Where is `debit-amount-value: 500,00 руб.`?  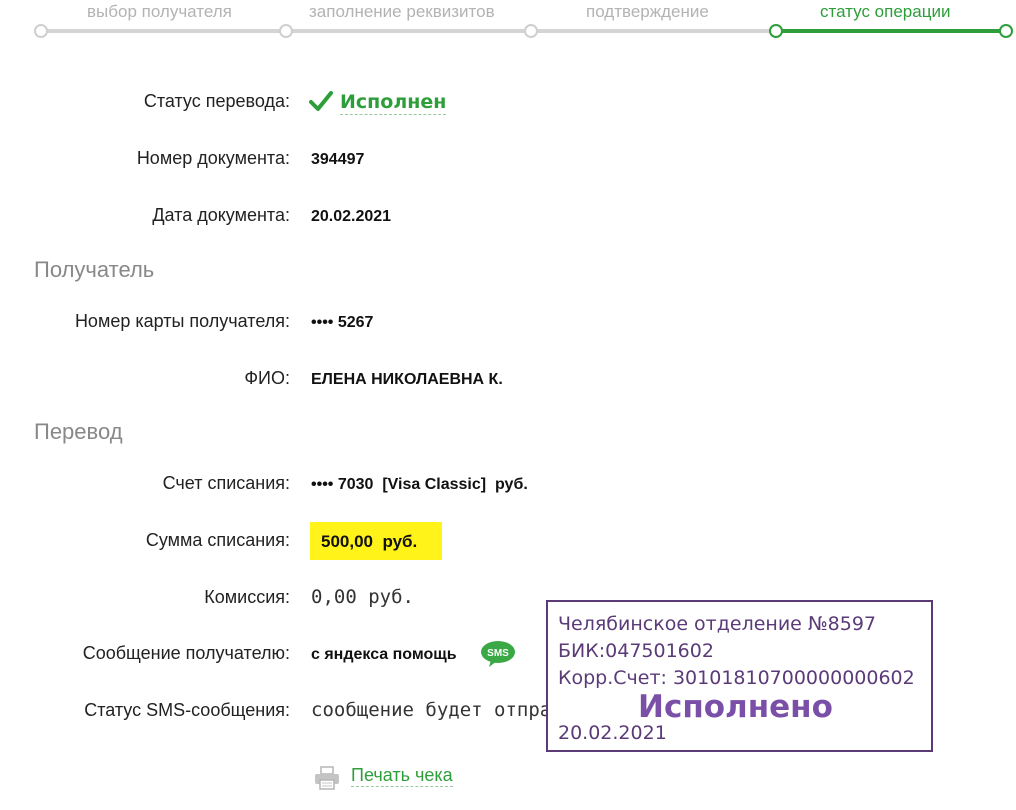 debit-amount-value: 500,00 руб. is located at coordinates (369, 541).